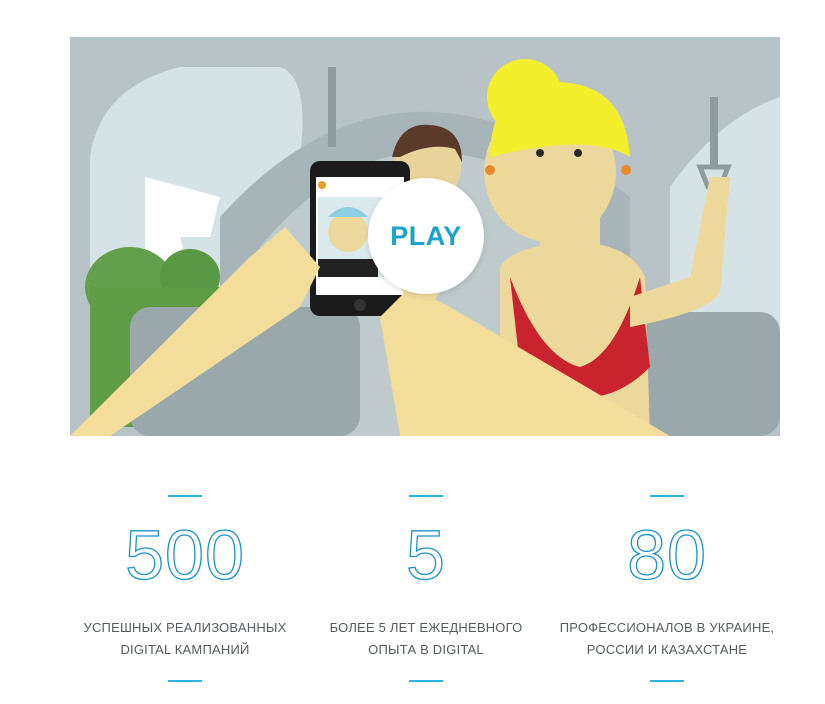 Image resolution: width=825 pixels, height=704 pixels. Describe the element at coordinates (426, 638) in the screenshot. I see `stat-caption: БОЛЕЕ 5 ЛЕТ ЕЖЕДНЕВНОГО ОПЫТА В DIGITAL` at that location.